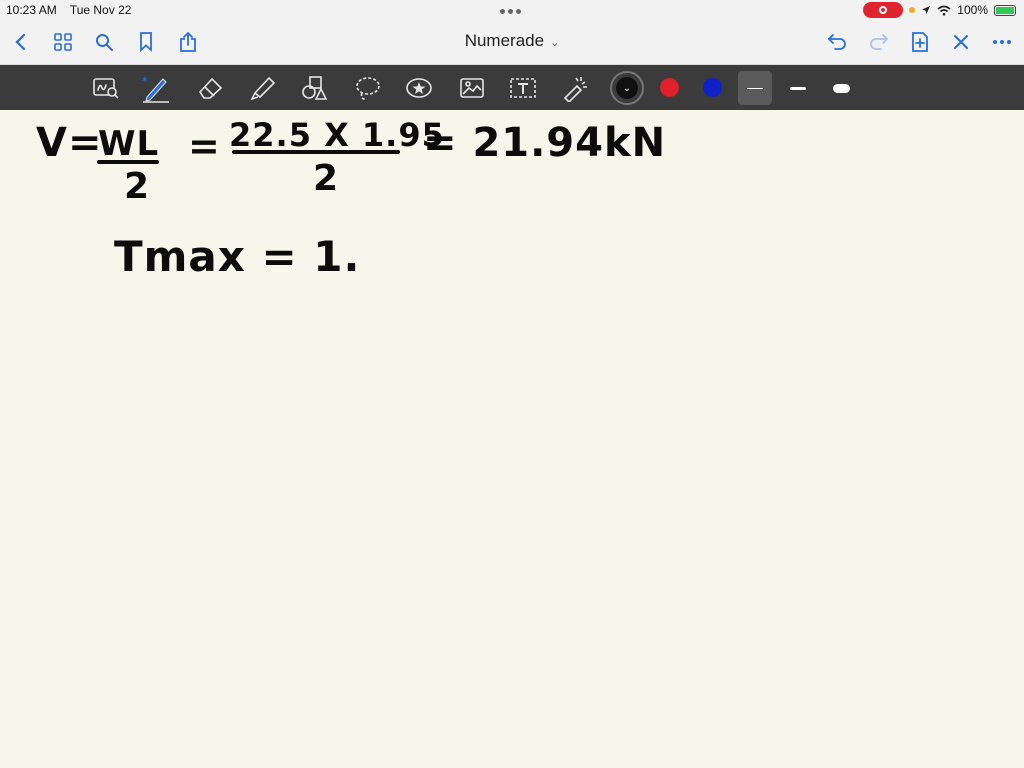 This screenshot has width=1024, height=768. Describe the element at coordinates (926, 10) in the screenshot. I see `location-icon` at that location.